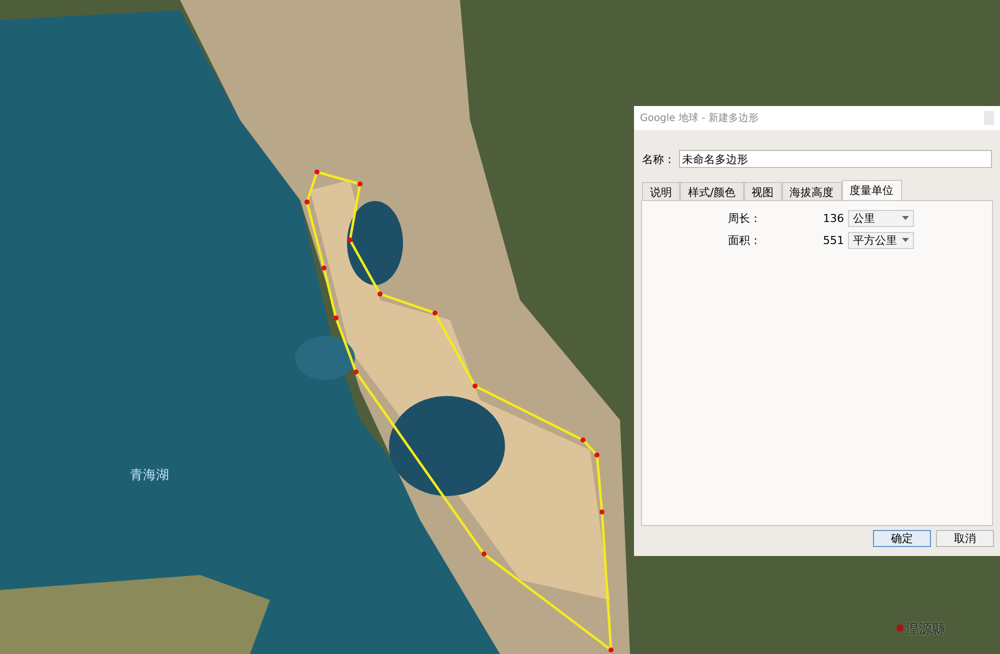 This screenshot has width=1000, height=654. What do you see at coordinates (965, 538) in the screenshot?
I see `dialog-button: 取消` at bounding box center [965, 538].